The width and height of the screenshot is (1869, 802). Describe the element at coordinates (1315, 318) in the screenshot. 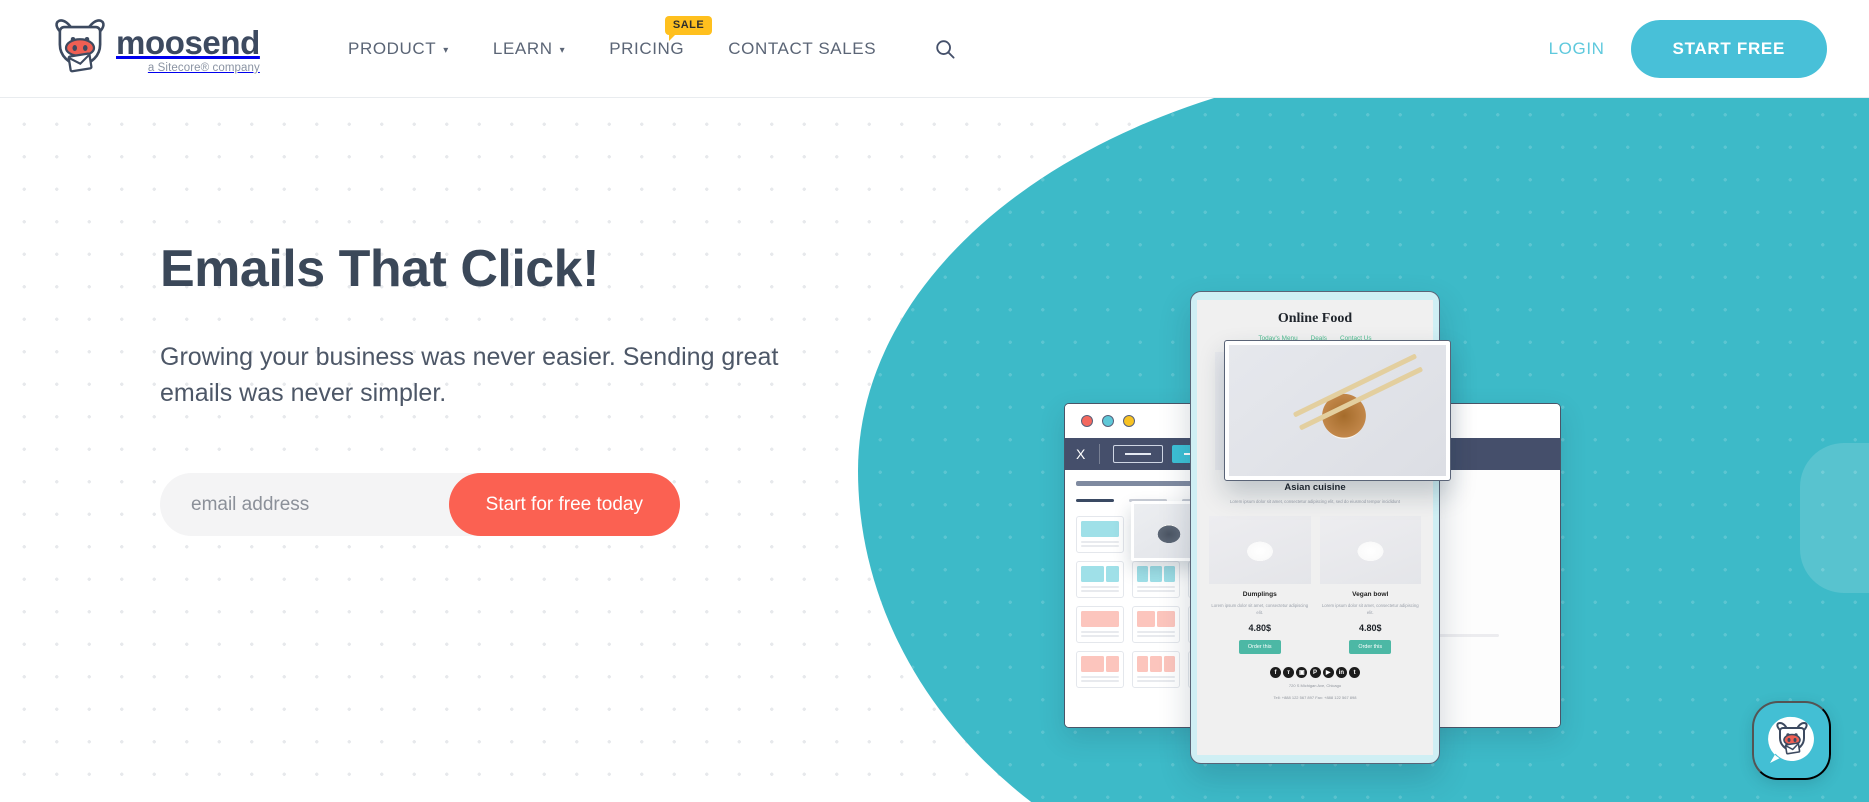

I see `email-brand-title: Online Food` at that location.